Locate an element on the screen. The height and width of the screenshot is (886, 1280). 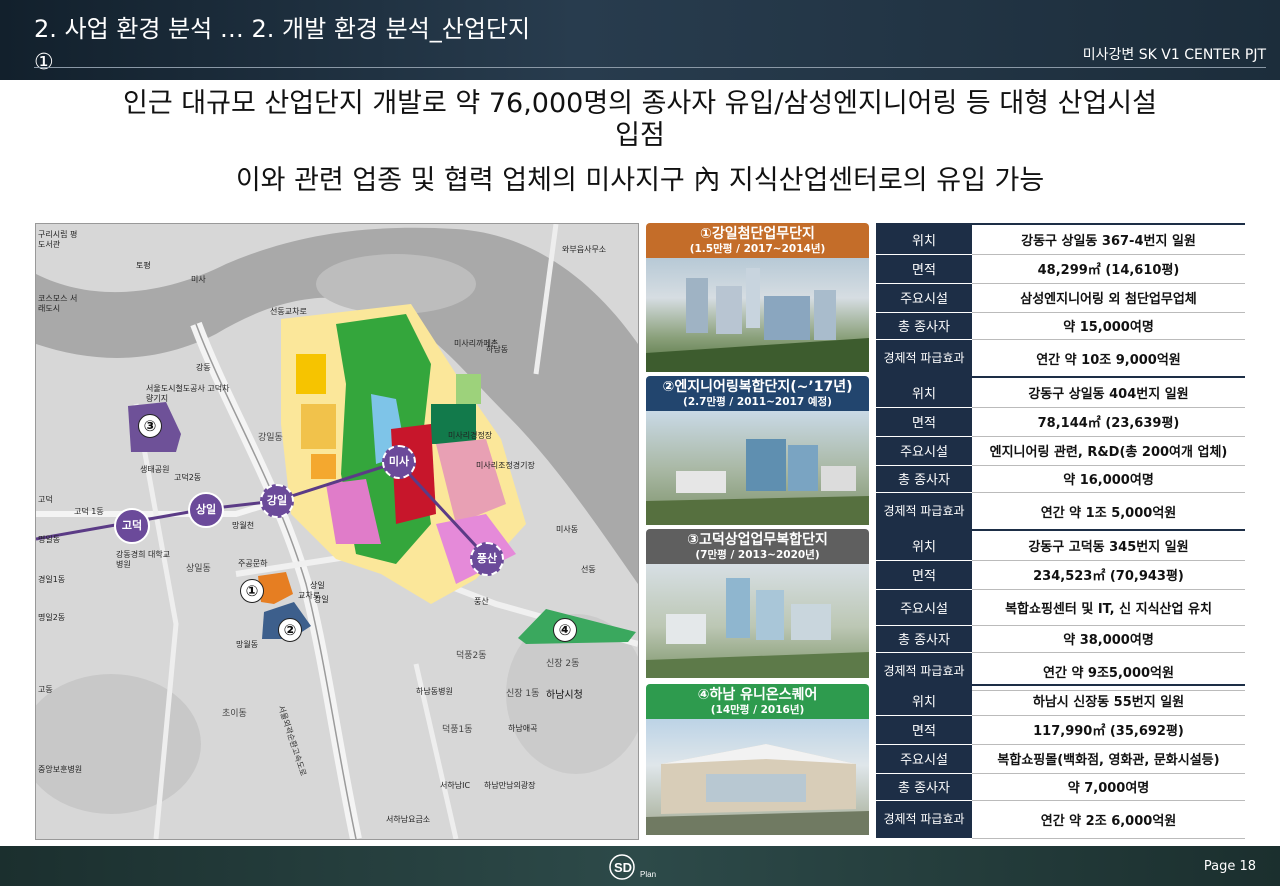
map-label: 와부읍사무소 is located at coordinates (584, 249).